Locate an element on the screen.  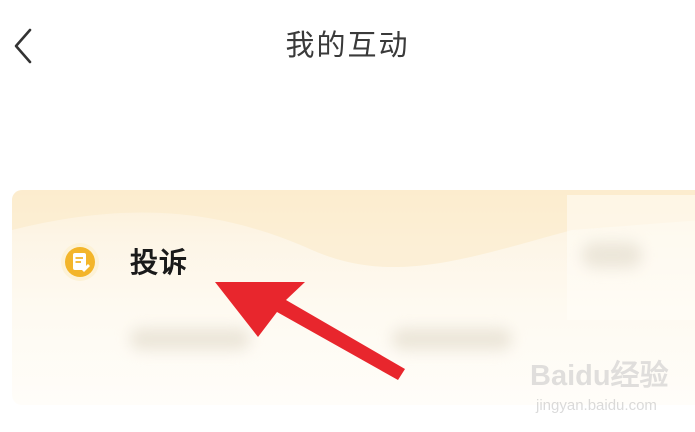
watermark-url: jingyan.baidu.com is located at coordinates (596, 405).